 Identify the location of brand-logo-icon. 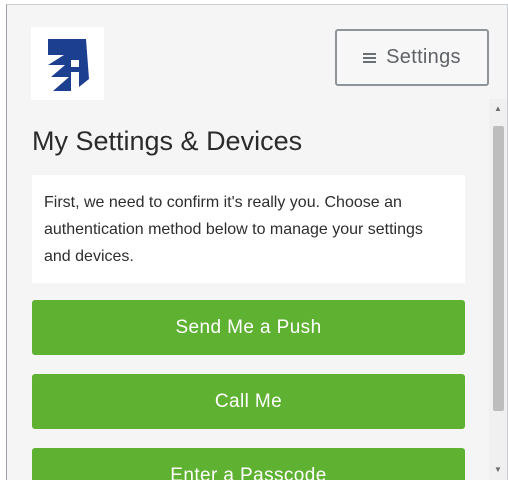
(67, 63).